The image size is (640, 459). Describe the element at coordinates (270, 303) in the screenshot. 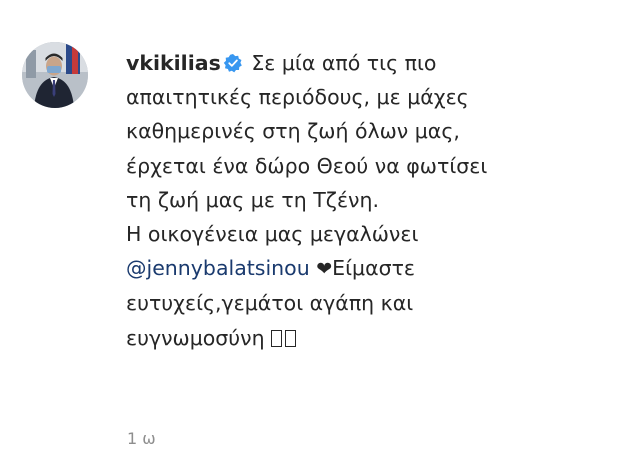

I see `comment-line-8: ευτυχείς,γεμάτοι αγάπη και` at that location.